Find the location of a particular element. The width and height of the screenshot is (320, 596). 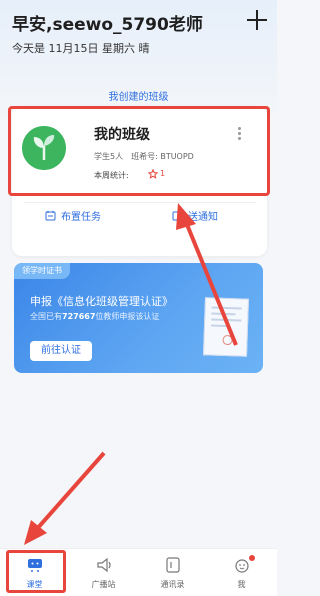

assign-task-label: 布置任务 is located at coordinates (81, 217).